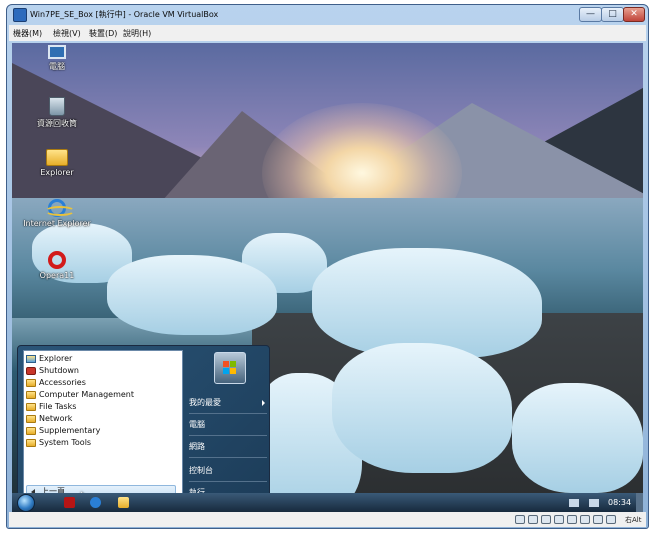  I want to click on menu-item-supplementary: Supplementary, so click(103, 431).